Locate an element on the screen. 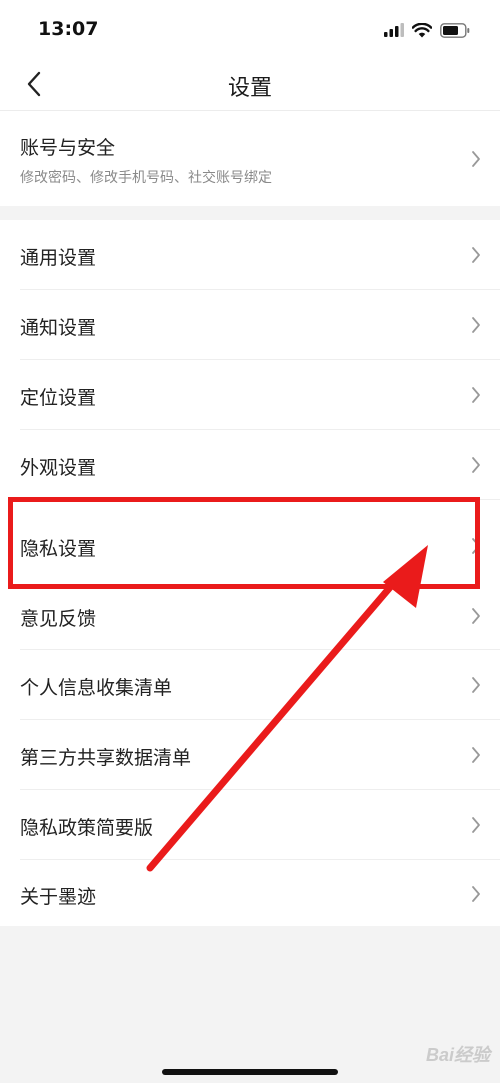 This screenshot has width=500, height=1083. settings-item-label: 通知设置 is located at coordinates (58, 328).